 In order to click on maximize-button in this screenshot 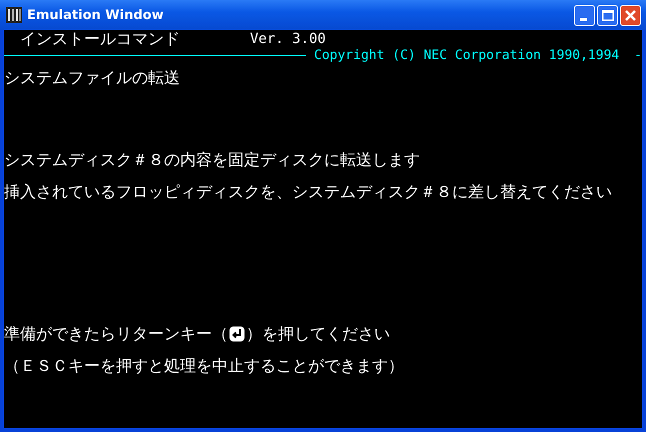, I will do `click(607, 15)`.